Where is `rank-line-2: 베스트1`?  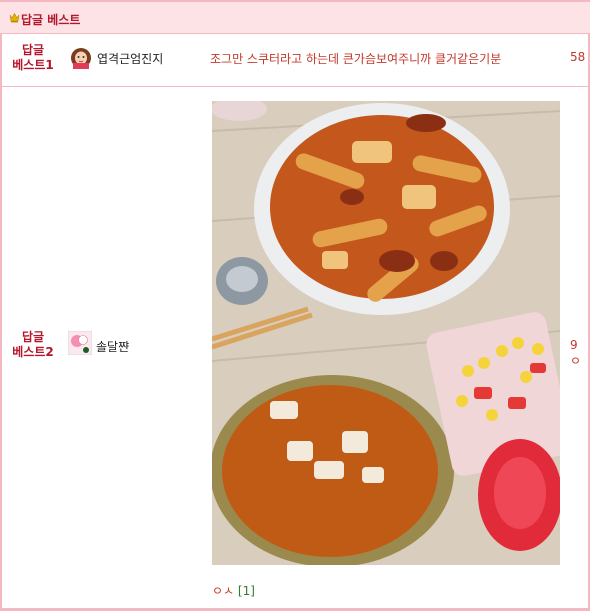
rank-line-2: 베스트1 is located at coordinates (33, 65).